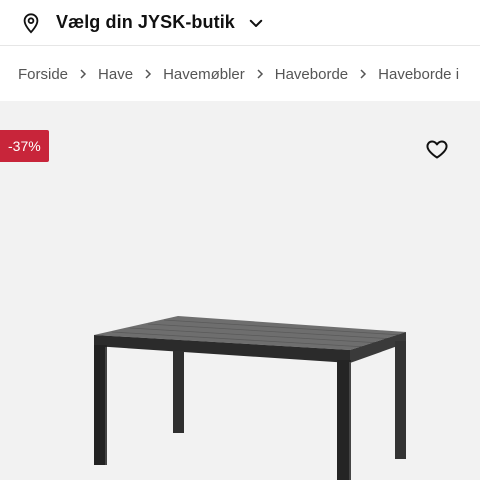 The image size is (480, 480). I want to click on breadcrumb-item-forside: Forside, so click(43, 74).